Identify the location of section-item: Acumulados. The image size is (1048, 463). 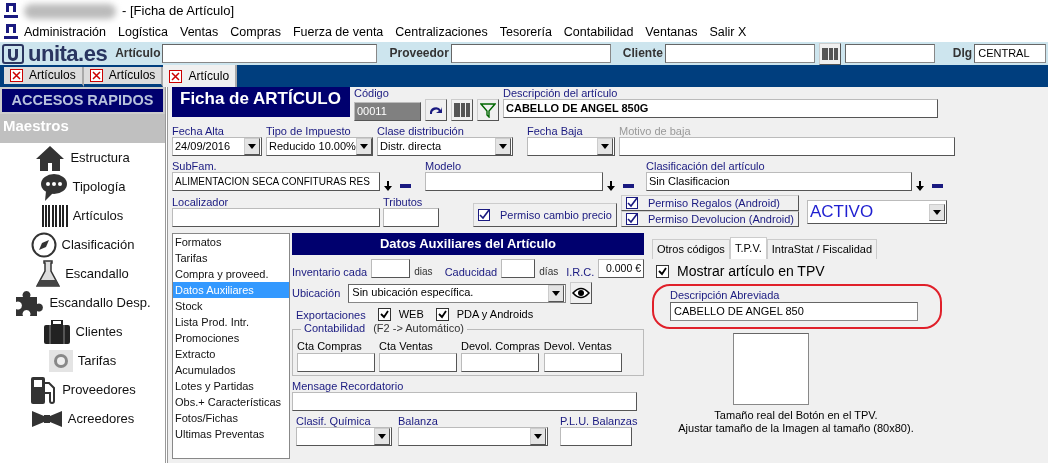
(231, 370).